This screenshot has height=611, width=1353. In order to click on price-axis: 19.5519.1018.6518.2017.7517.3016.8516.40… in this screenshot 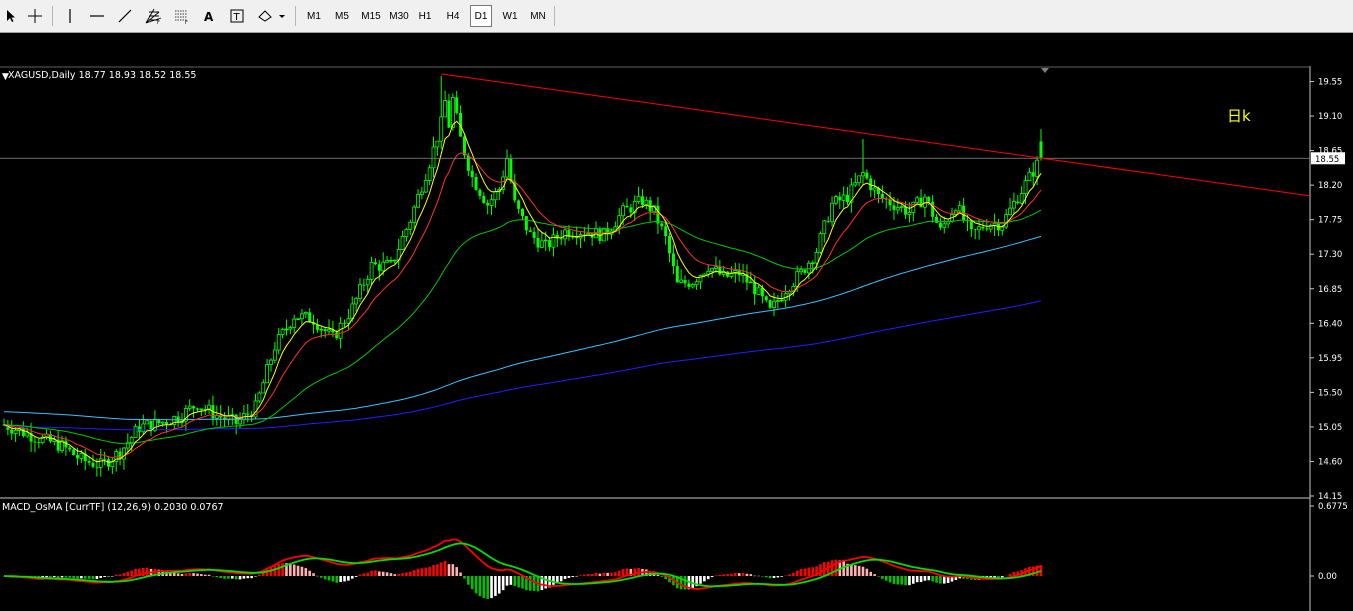, I will do `click(1329, 330)`.